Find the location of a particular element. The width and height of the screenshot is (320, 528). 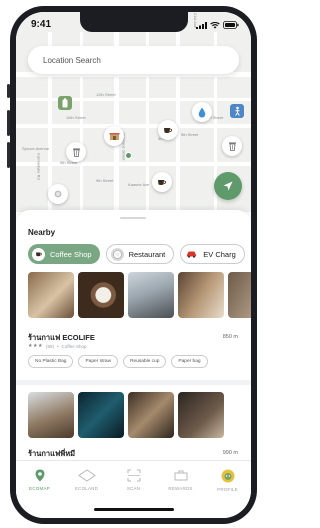

chip-ev-charger: EV Charg is located at coordinates (212, 254).